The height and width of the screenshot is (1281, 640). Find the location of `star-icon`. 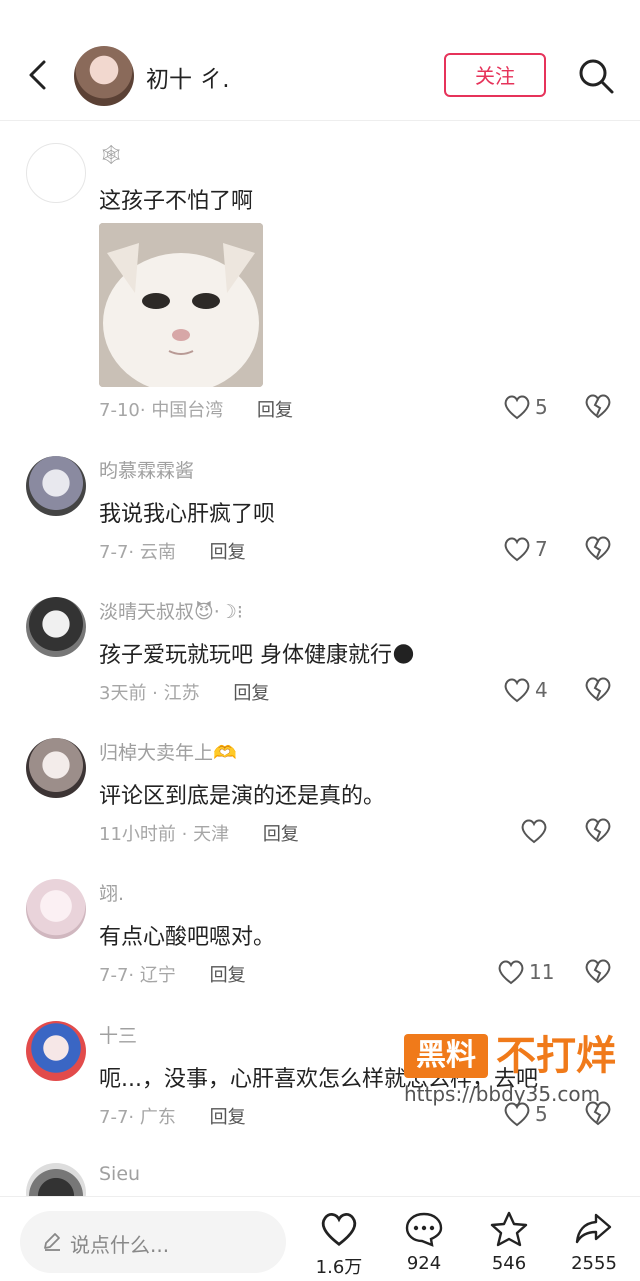

star-icon is located at coordinates (509, 1229).